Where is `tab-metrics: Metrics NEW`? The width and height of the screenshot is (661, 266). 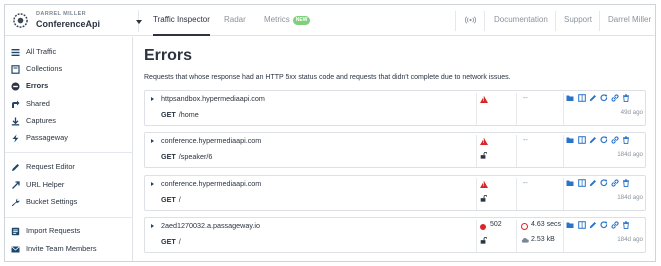
tab-metrics: Metrics NEW is located at coordinates (287, 20).